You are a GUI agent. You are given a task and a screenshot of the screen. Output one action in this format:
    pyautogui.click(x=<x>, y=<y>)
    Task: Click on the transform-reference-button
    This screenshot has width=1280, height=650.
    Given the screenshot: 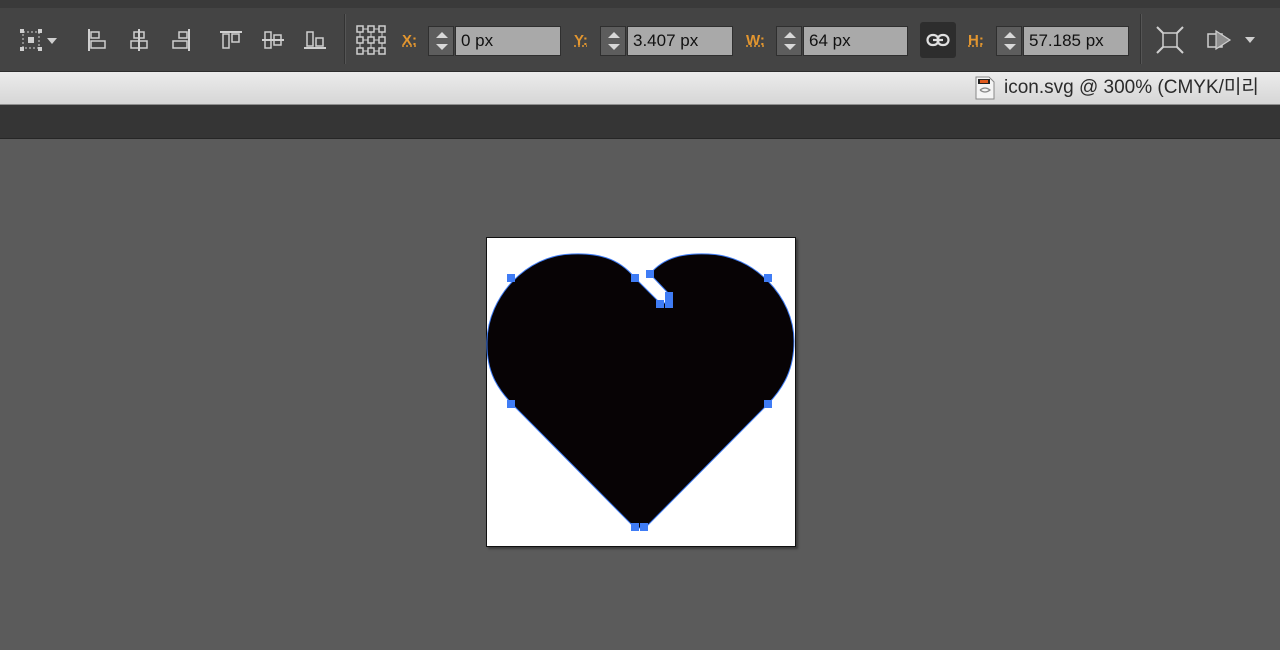 What is the action you would take?
    pyautogui.click(x=39, y=40)
    